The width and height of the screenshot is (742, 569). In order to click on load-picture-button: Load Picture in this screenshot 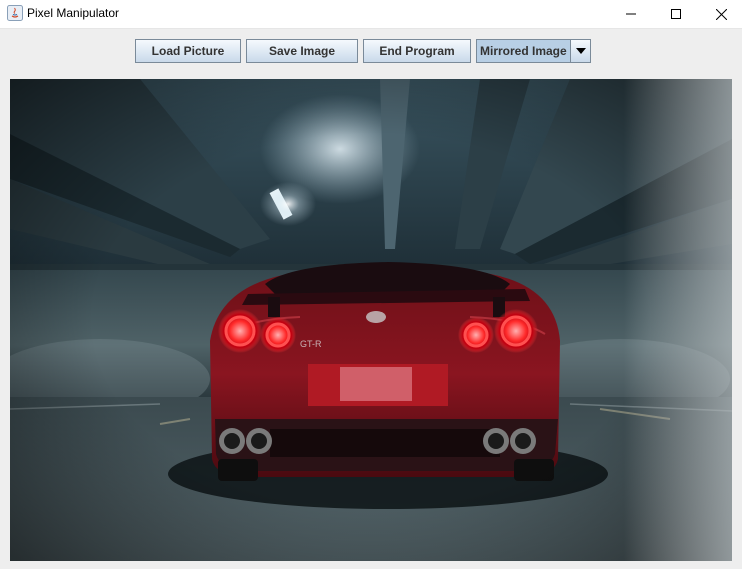, I will do `click(188, 51)`.